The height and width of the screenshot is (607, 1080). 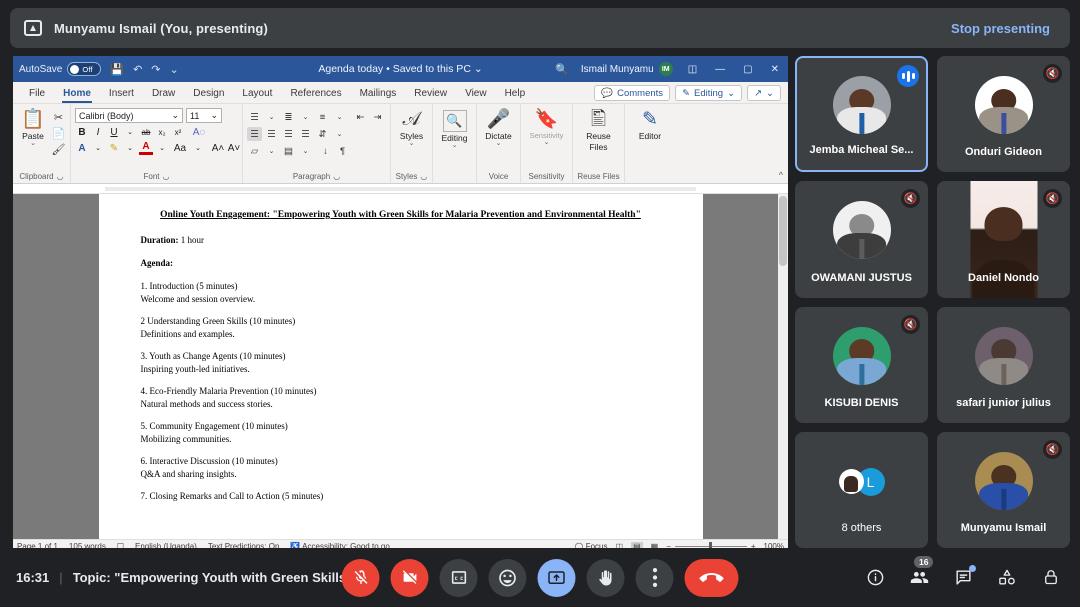 I want to click on undo-icon: ↶, so click(x=137, y=69).